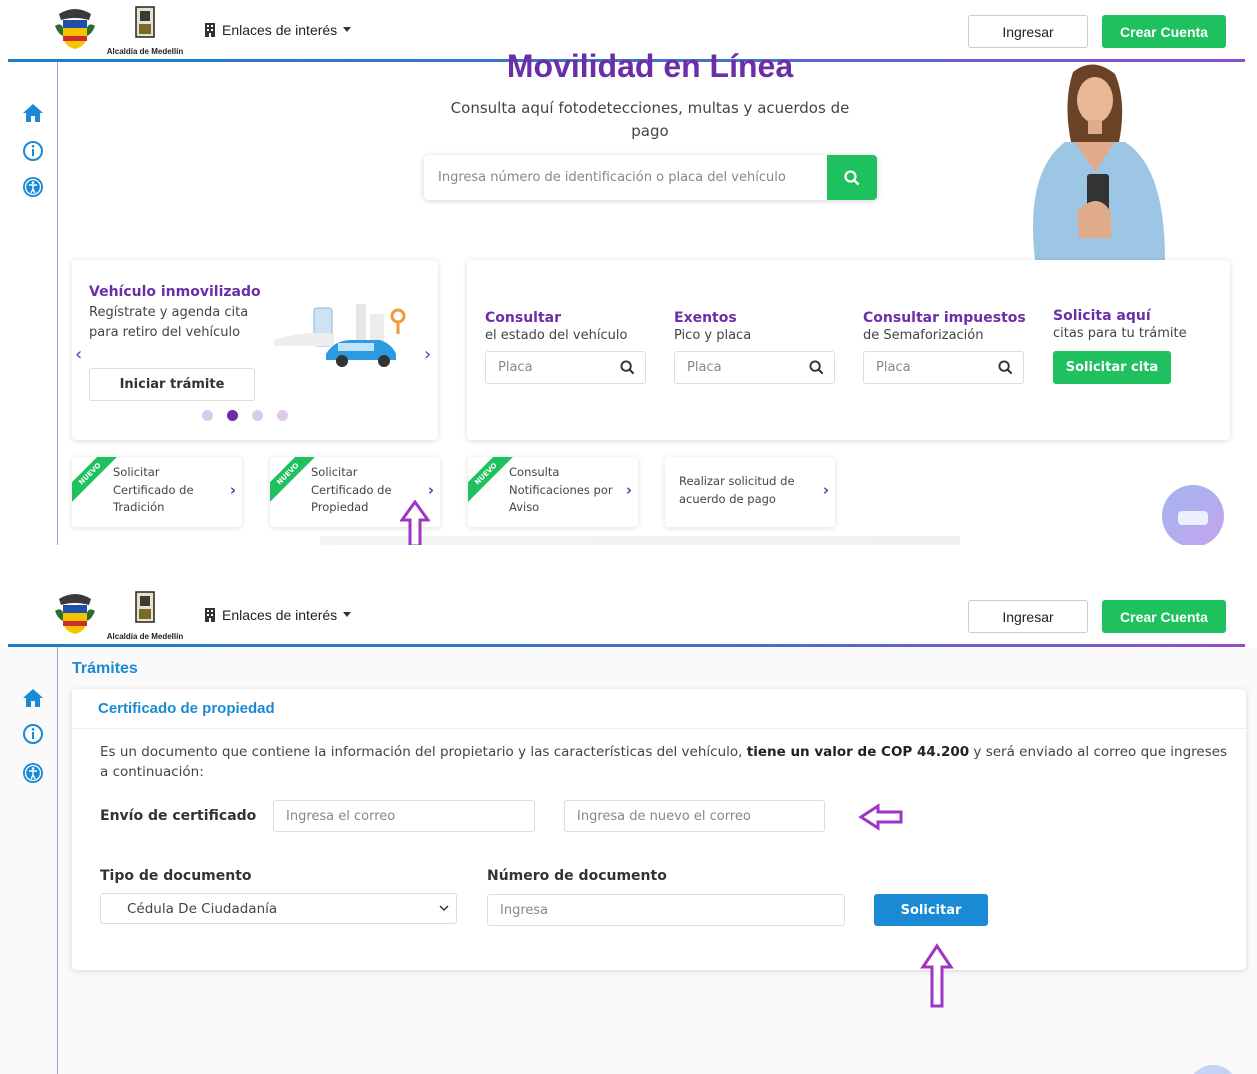 This screenshot has height=1074, width=1257. I want to click on doc-number-input, so click(666, 910).